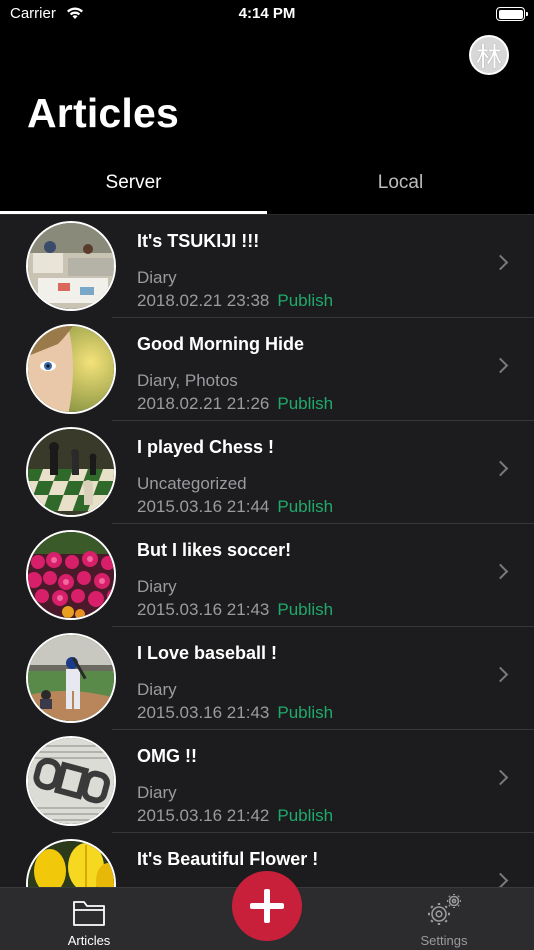 The height and width of the screenshot is (950, 534). Describe the element at coordinates (192, 483) in the screenshot. I see `article-category: Uncategorized` at that location.